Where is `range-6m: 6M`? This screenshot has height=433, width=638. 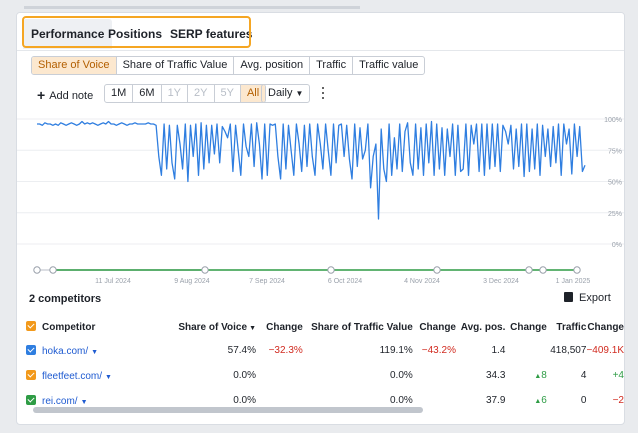 range-6m: 6M is located at coordinates (147, 93).